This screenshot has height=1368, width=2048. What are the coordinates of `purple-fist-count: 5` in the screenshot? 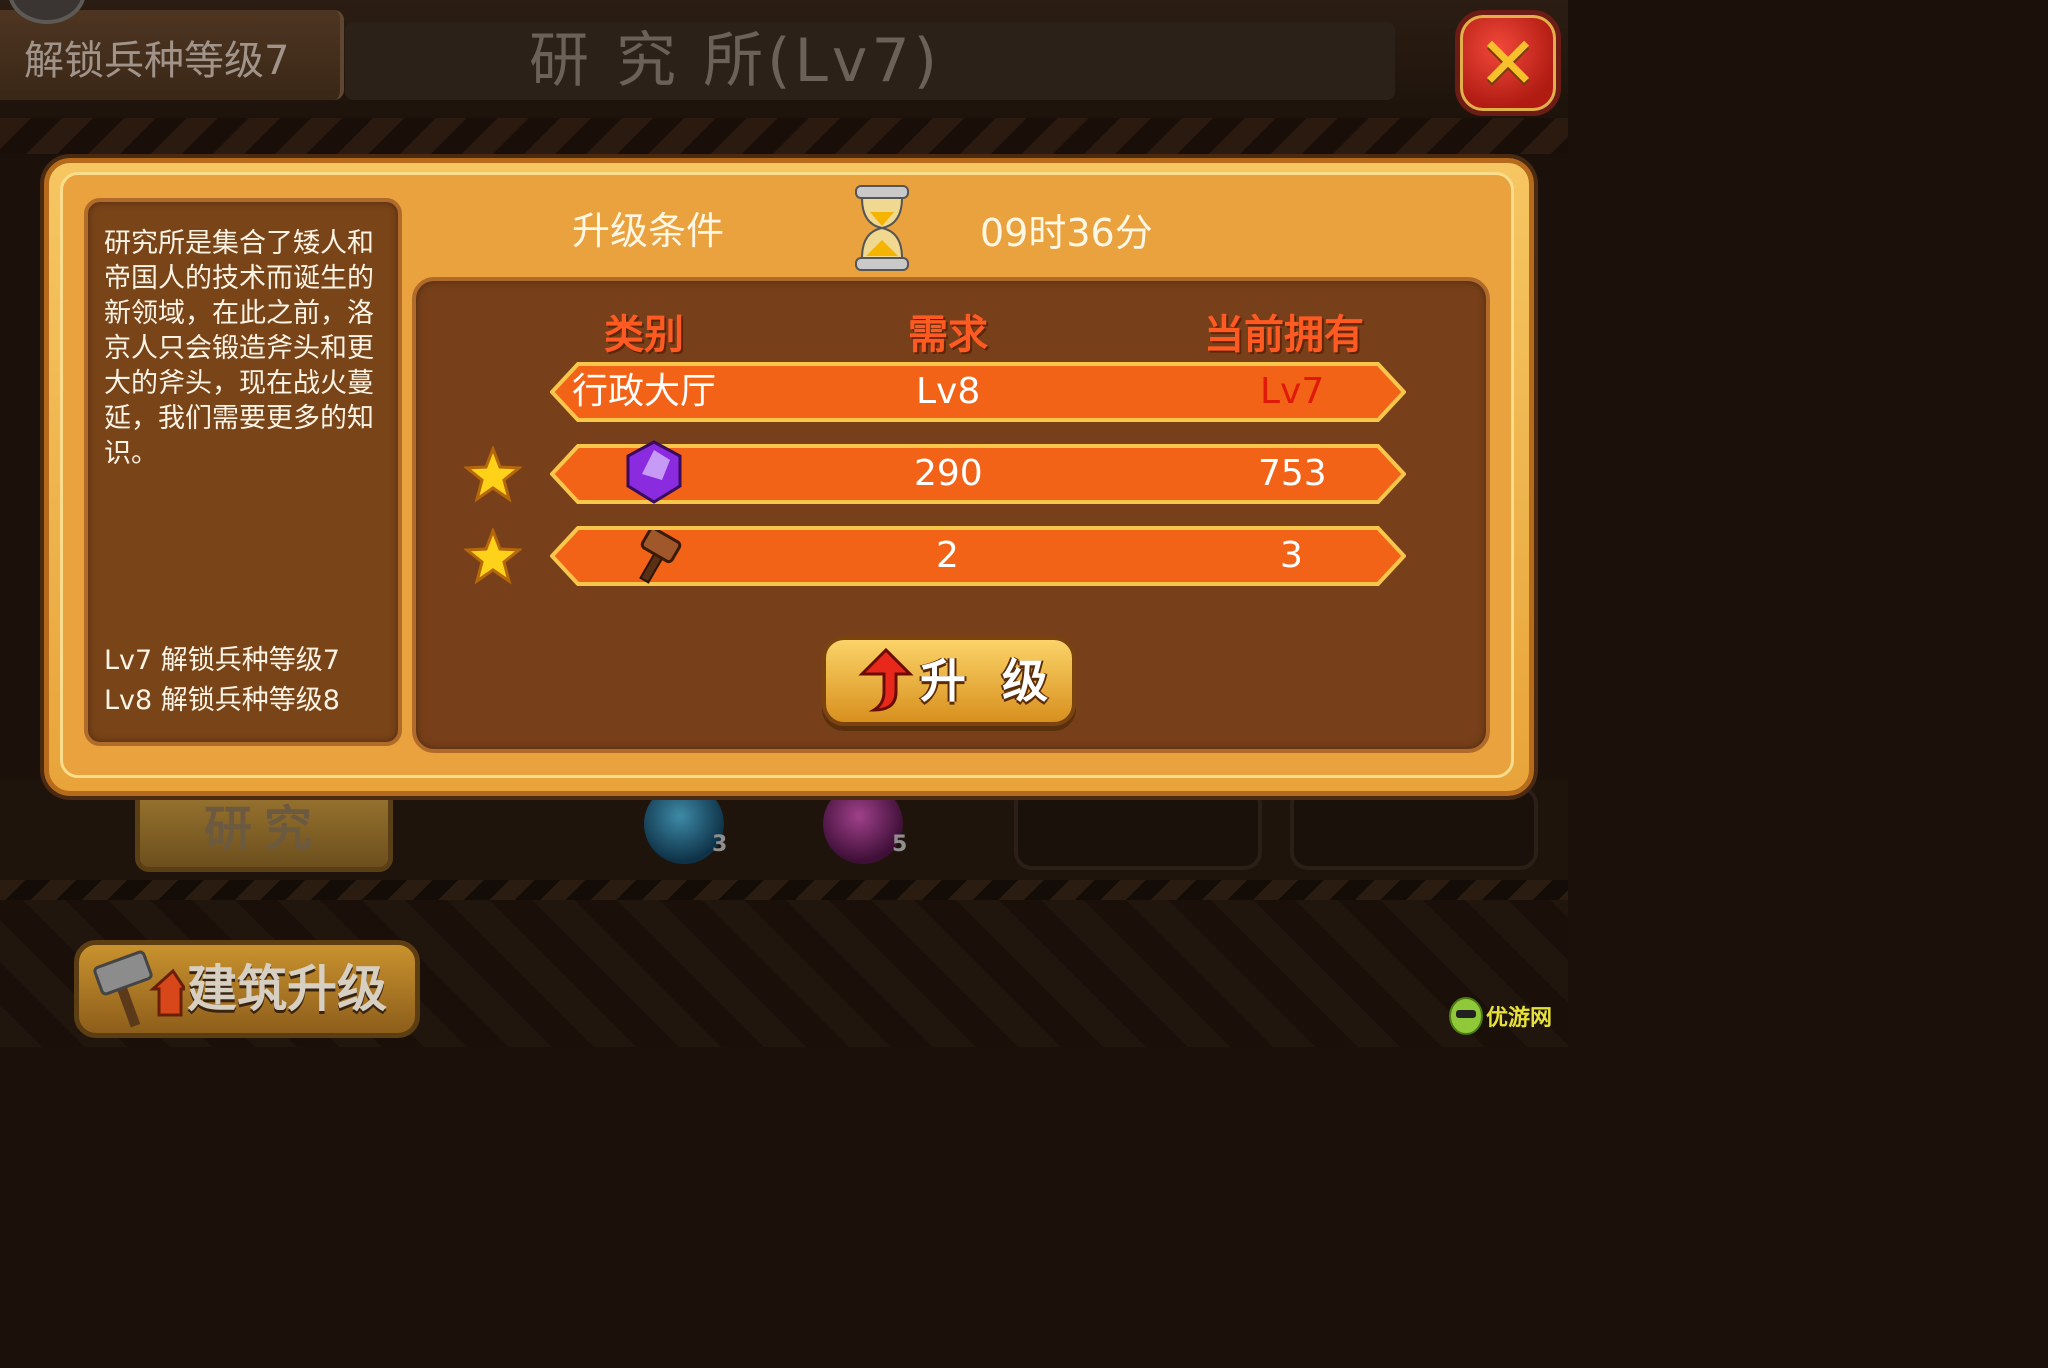 It's located at (900, 844).